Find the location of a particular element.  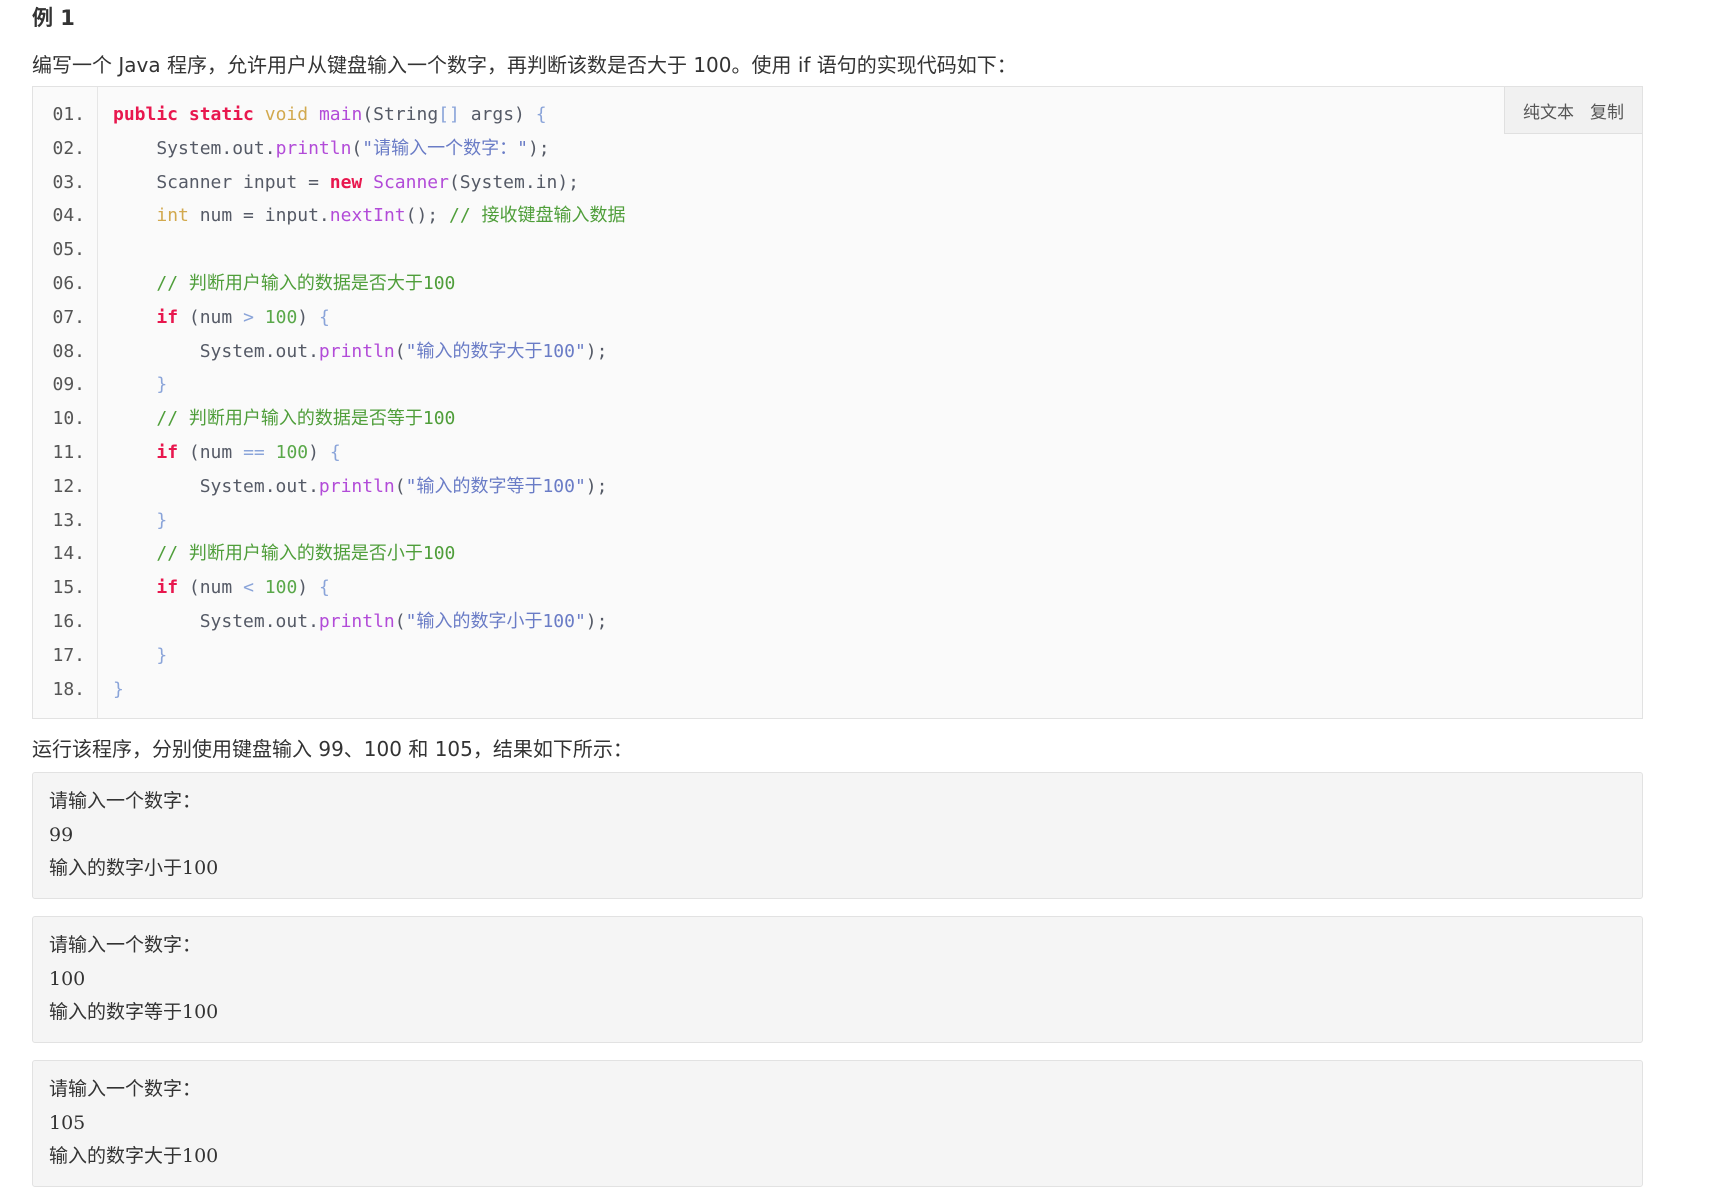

result-intro-paragraph: 运行该程序，分别使用键盘输入 99、100 和 105，结果如下所示： is located at coordinates (332, 749).